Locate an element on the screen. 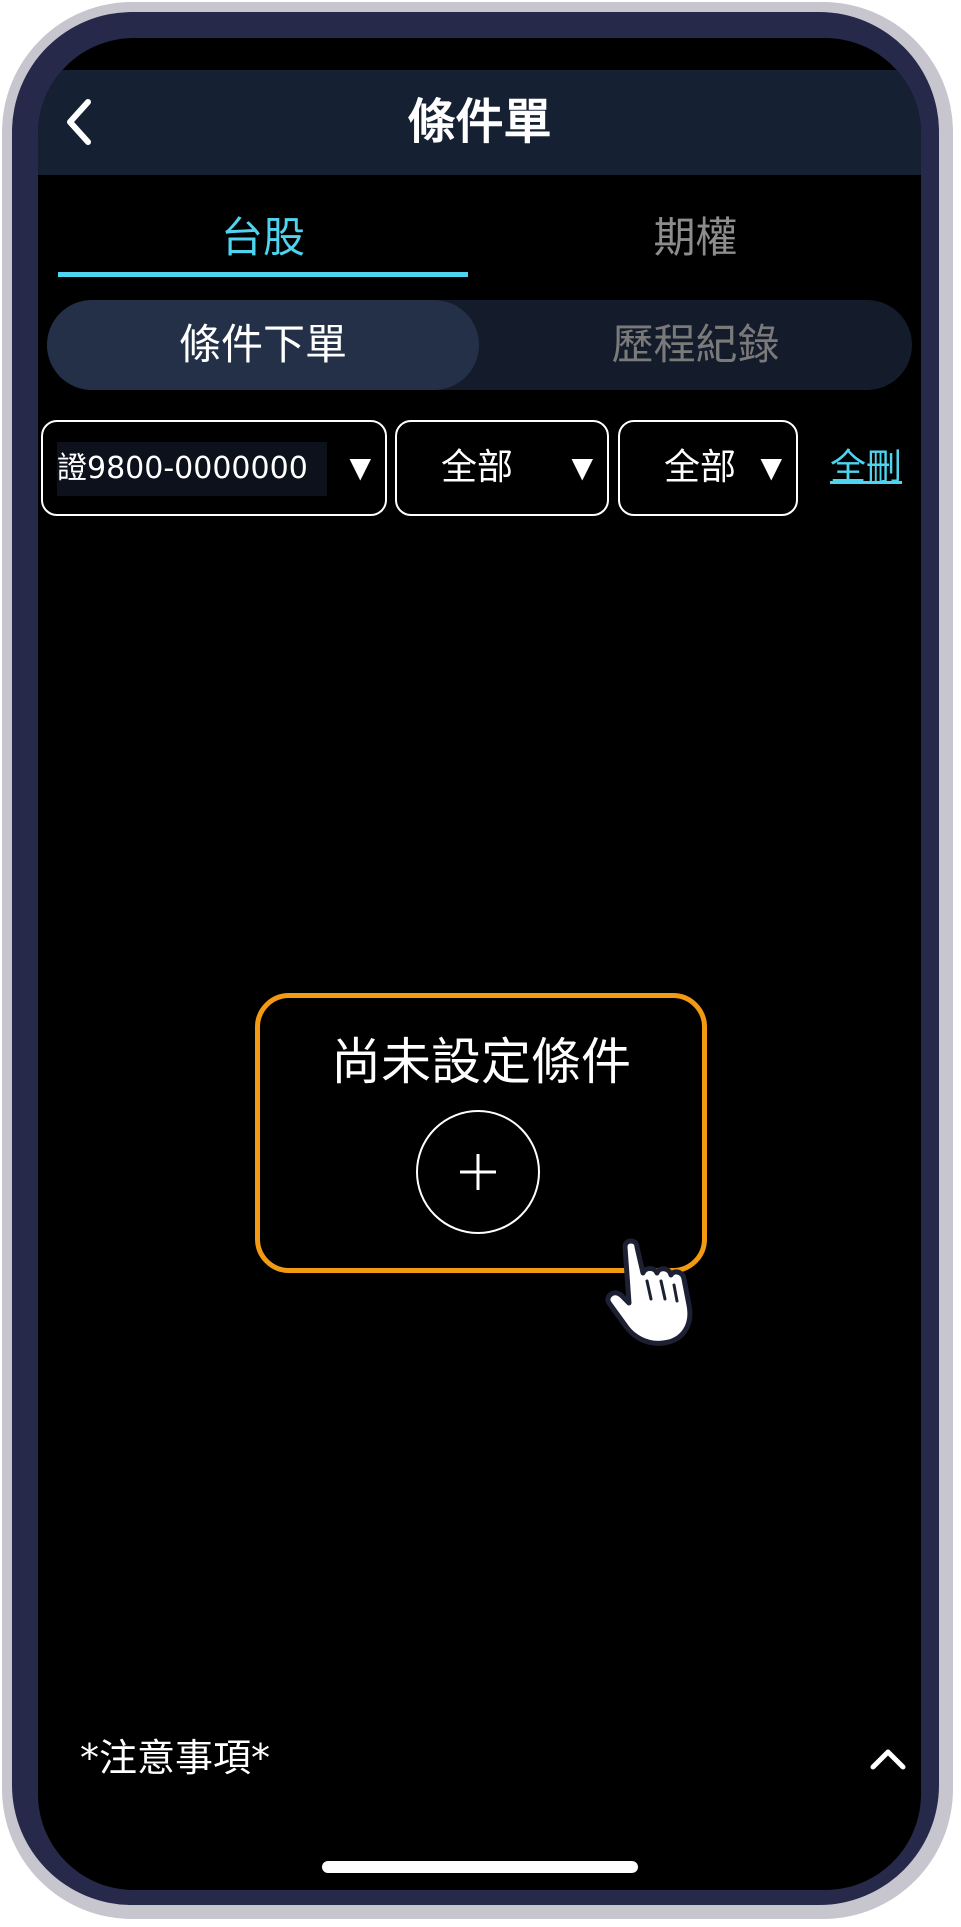  segment-condition-order: 條件下單 is located at coordinates (263, 345).